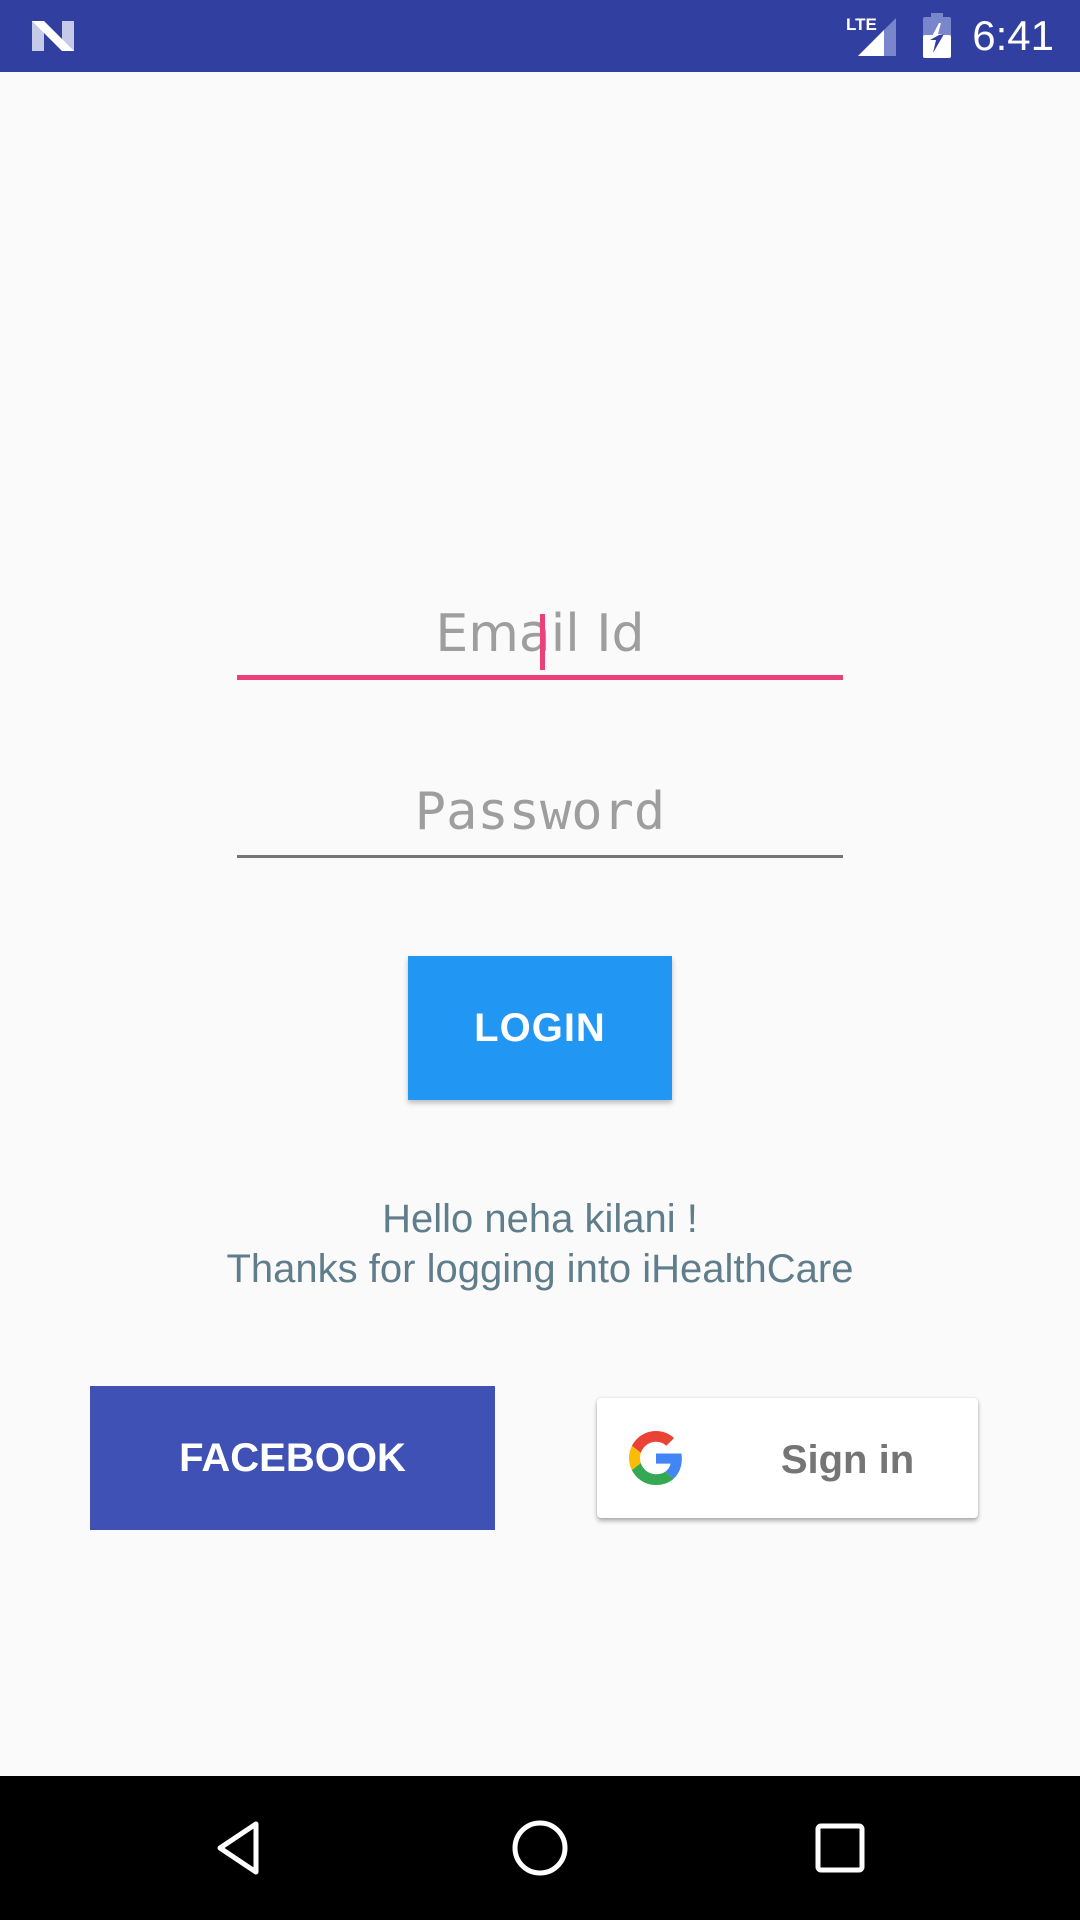 Image resolution: width=1080 pixels, height=1920 pixels. Describe the element at coordinates (540, 1219) in the screenshot. I see `welcome-line-greeting: Hello neha kilani !` at that location.